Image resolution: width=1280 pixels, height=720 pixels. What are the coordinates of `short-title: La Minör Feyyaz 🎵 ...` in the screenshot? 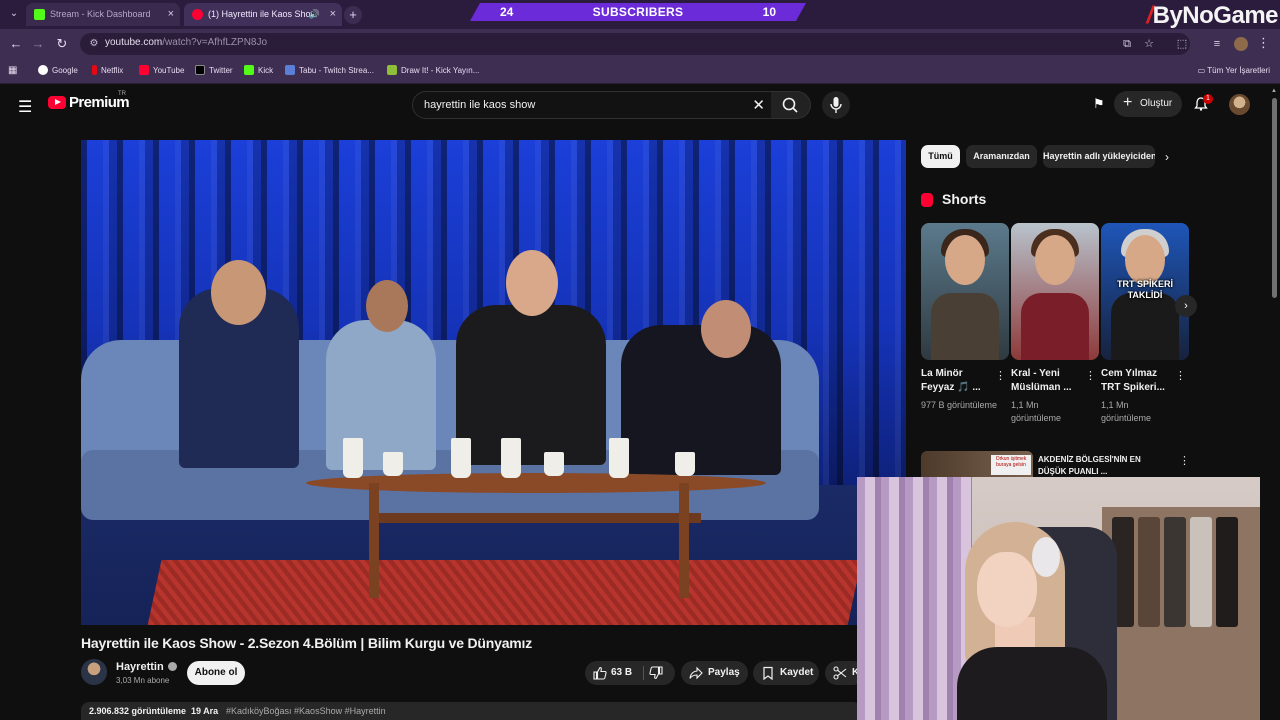 It's located at (956, 381).